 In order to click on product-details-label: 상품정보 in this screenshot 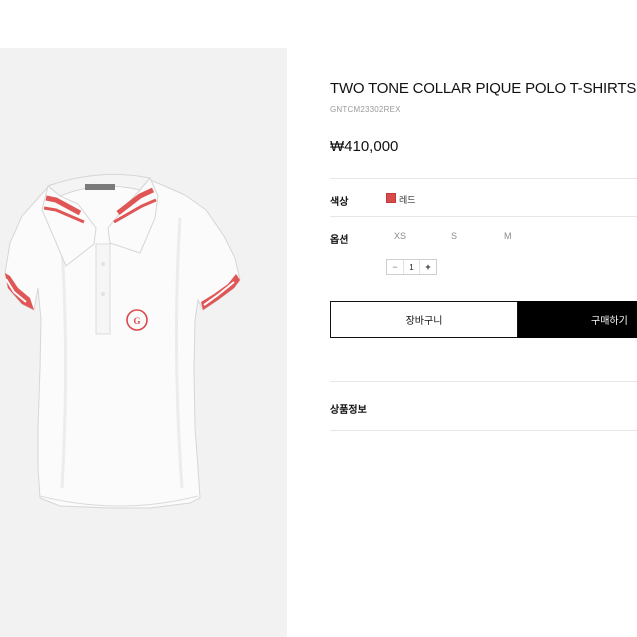, I will do `click(348, 410)`.